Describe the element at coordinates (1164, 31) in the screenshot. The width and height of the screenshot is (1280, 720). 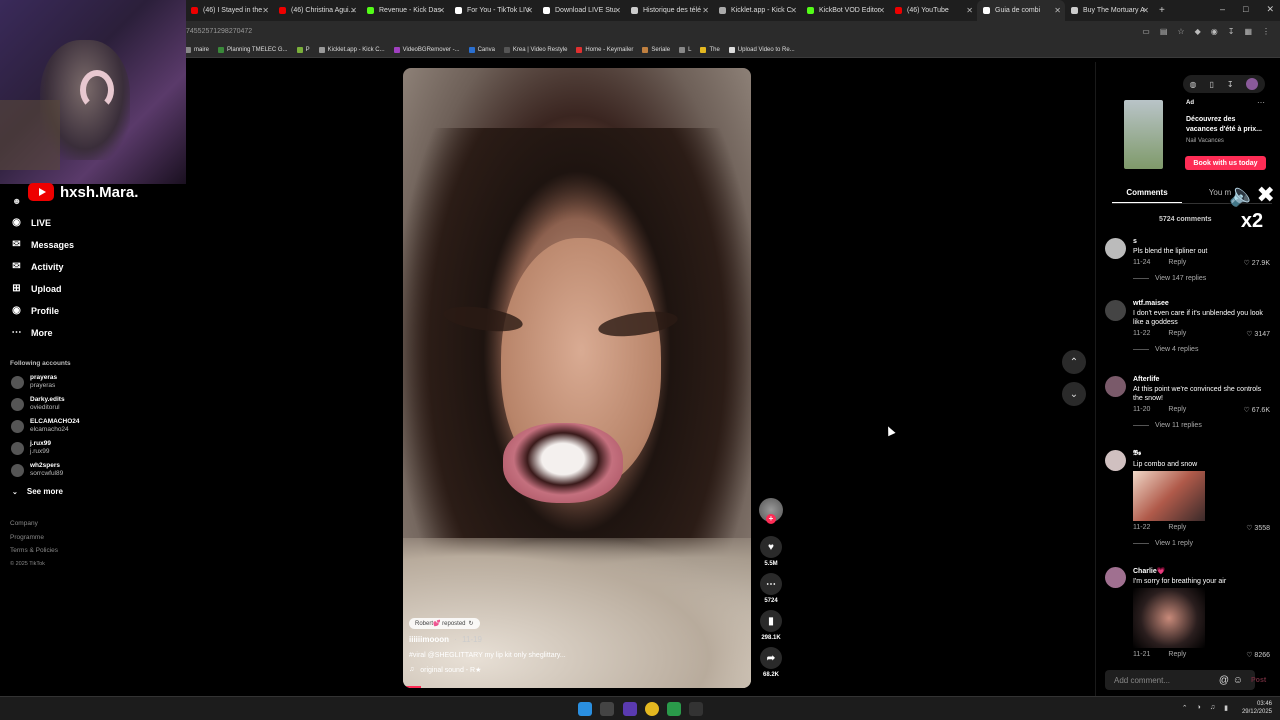
I see `translate-icon: ▤` at that location.